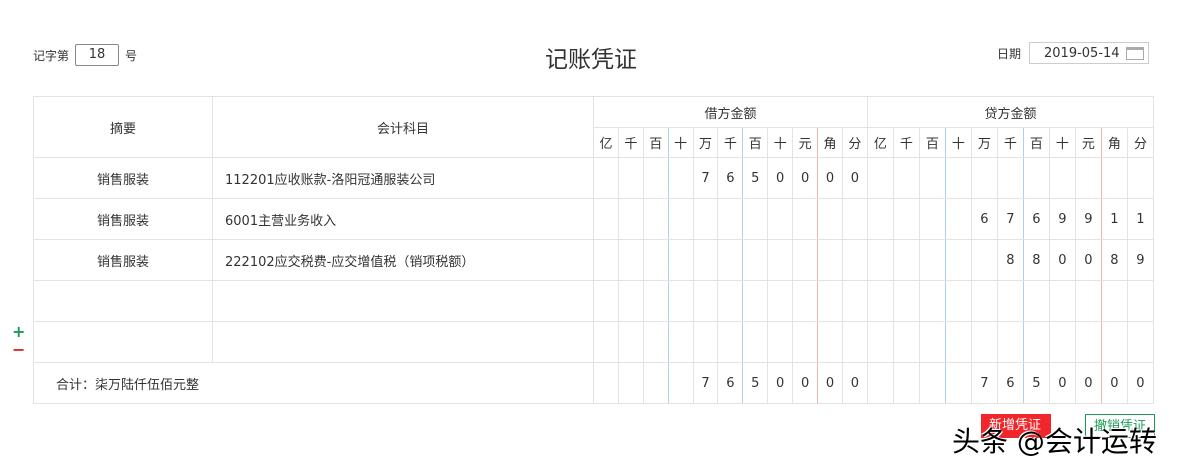 The image size is (1182, 467). I want to click on debit-digit-cell: 6, so click(730, 178).